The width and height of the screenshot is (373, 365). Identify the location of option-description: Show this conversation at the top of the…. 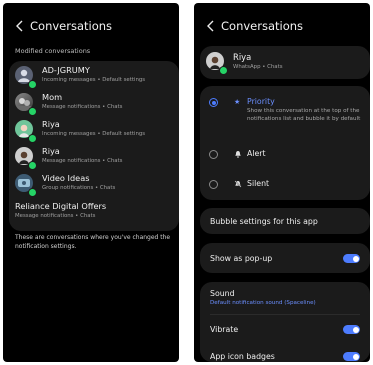
(304, 115).